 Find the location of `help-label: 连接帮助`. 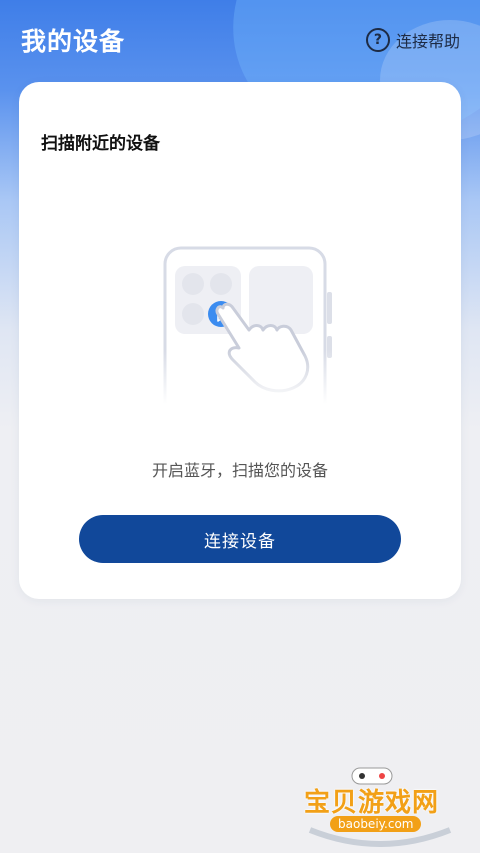

help-label: 连接帮助 is located at coordinates (427, 41).